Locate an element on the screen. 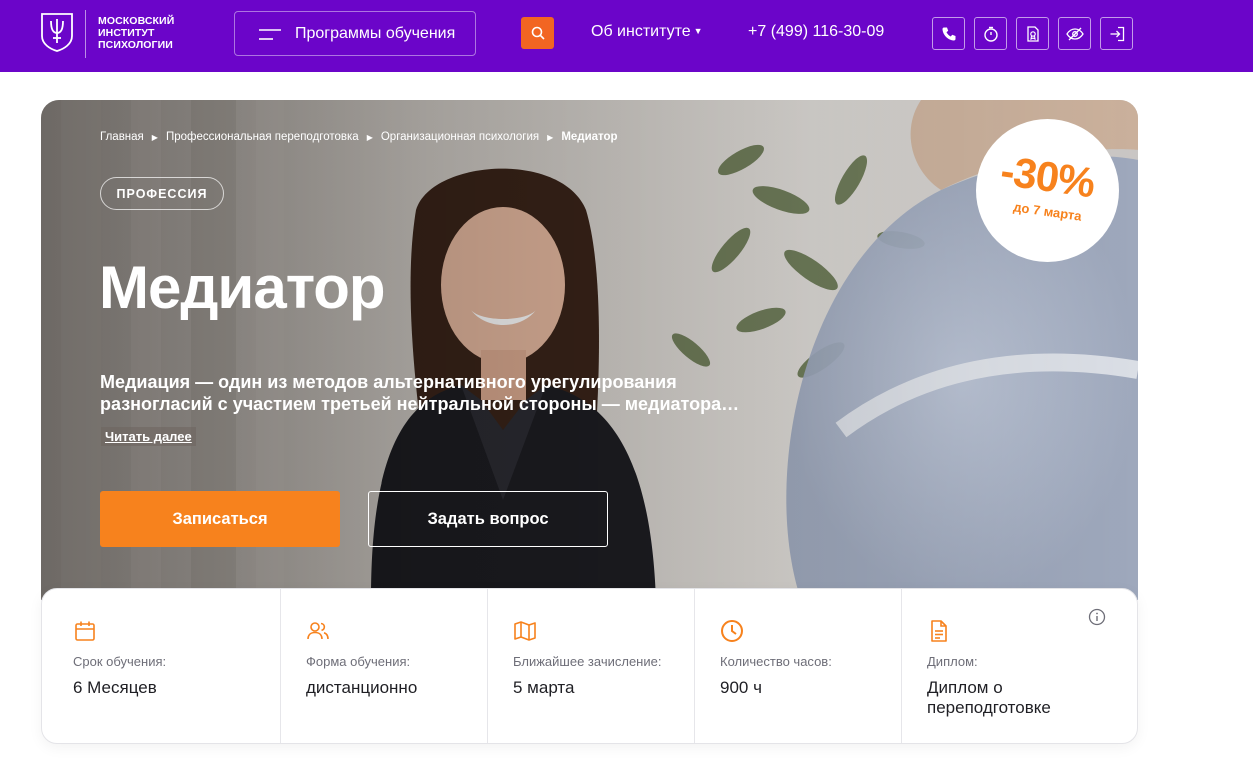  read-more-link: Читать далее is located at coordinates (148, 436).